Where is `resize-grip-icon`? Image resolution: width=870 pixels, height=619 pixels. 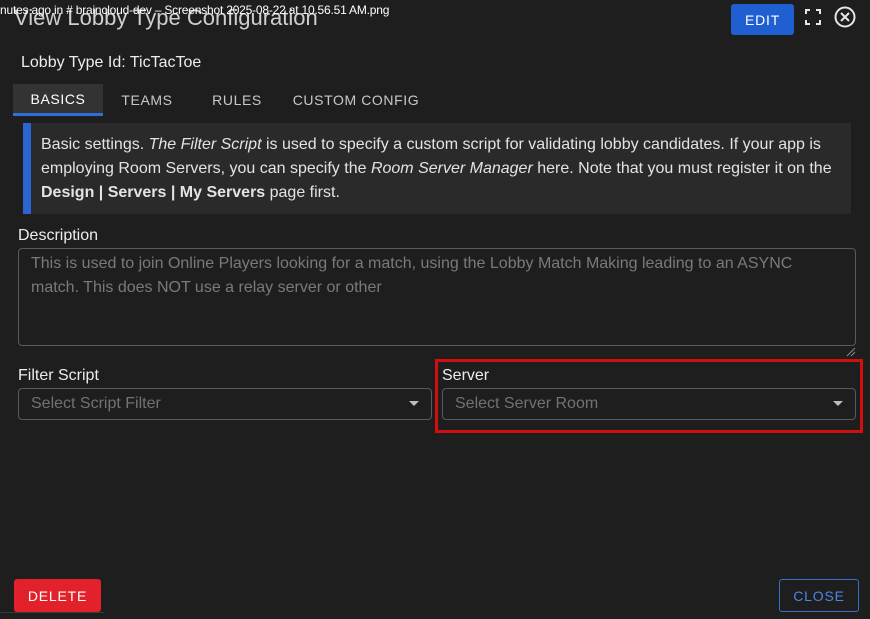 resize-grip-icon is located at coordinates (851, 350).